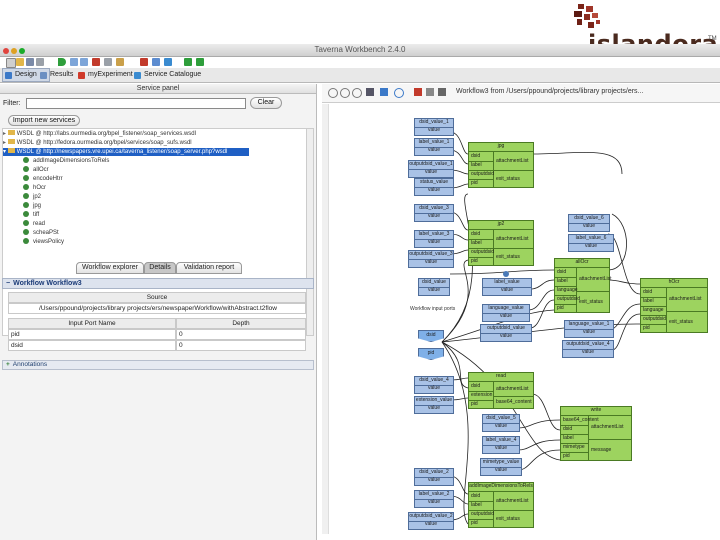 Image resolution: width=720 pixels, height=540 pixels. What do you see at coordinates (108, 62) in the screenshot?
I see `copy-icon` at bounding box center [108, 62].